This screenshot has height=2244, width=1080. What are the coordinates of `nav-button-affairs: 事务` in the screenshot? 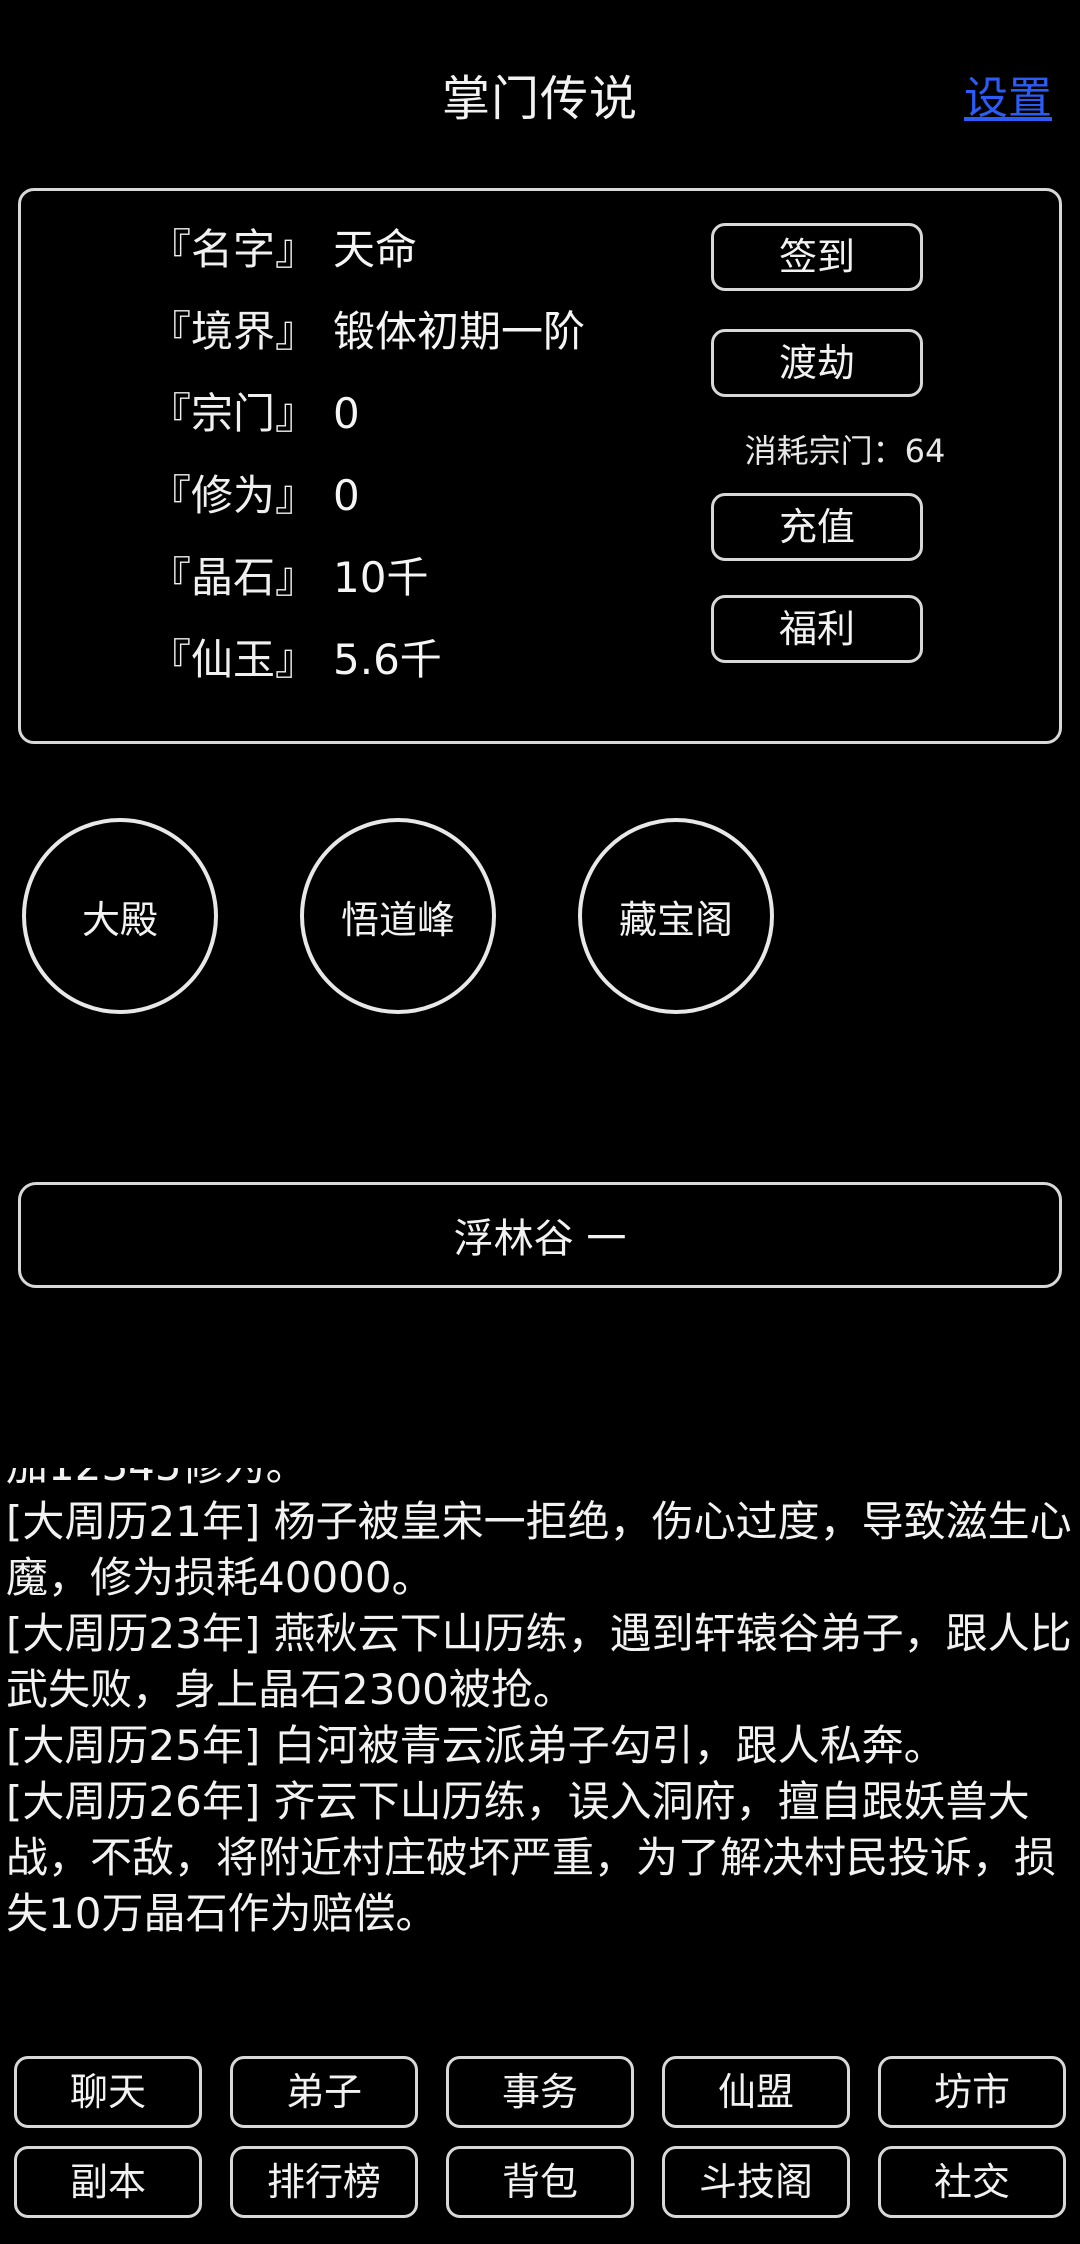 It's located at (540, 2092).